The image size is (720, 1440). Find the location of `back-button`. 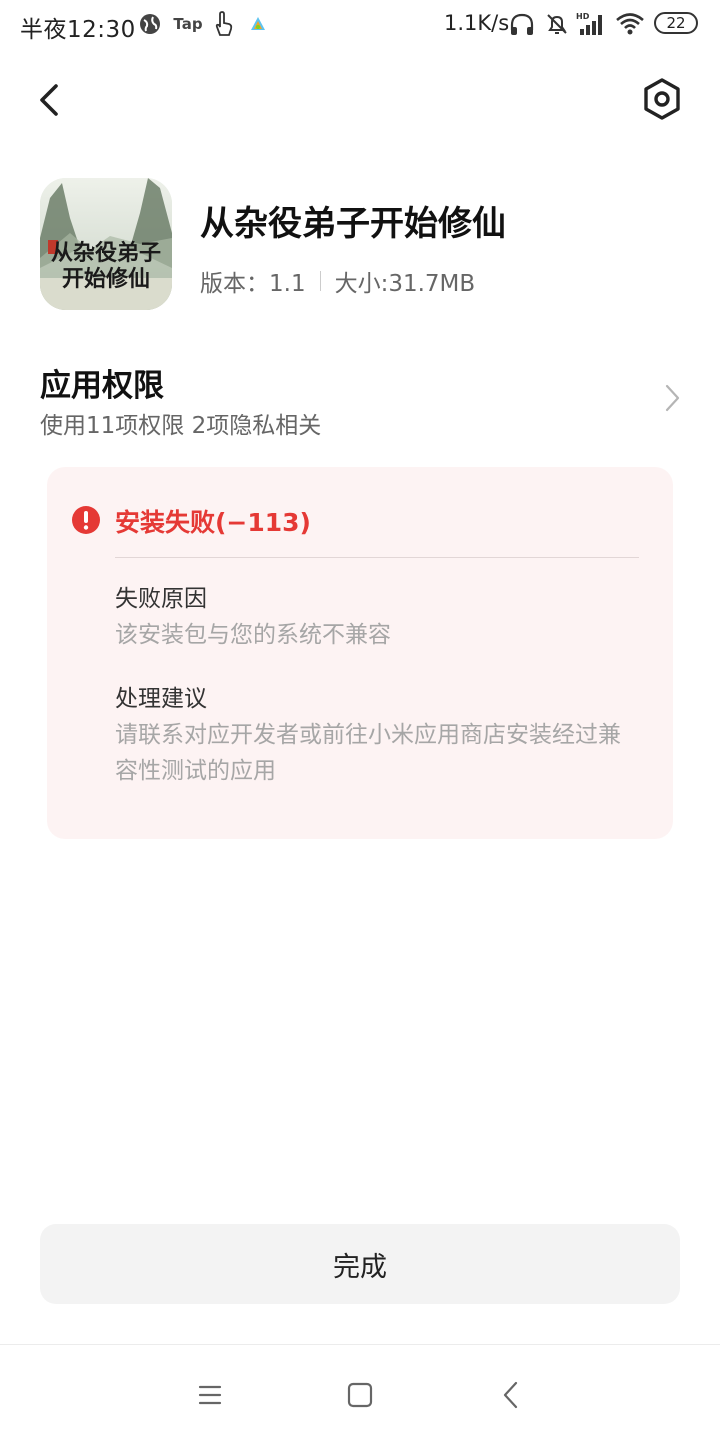

back-button is located at coordinates (52, 100).